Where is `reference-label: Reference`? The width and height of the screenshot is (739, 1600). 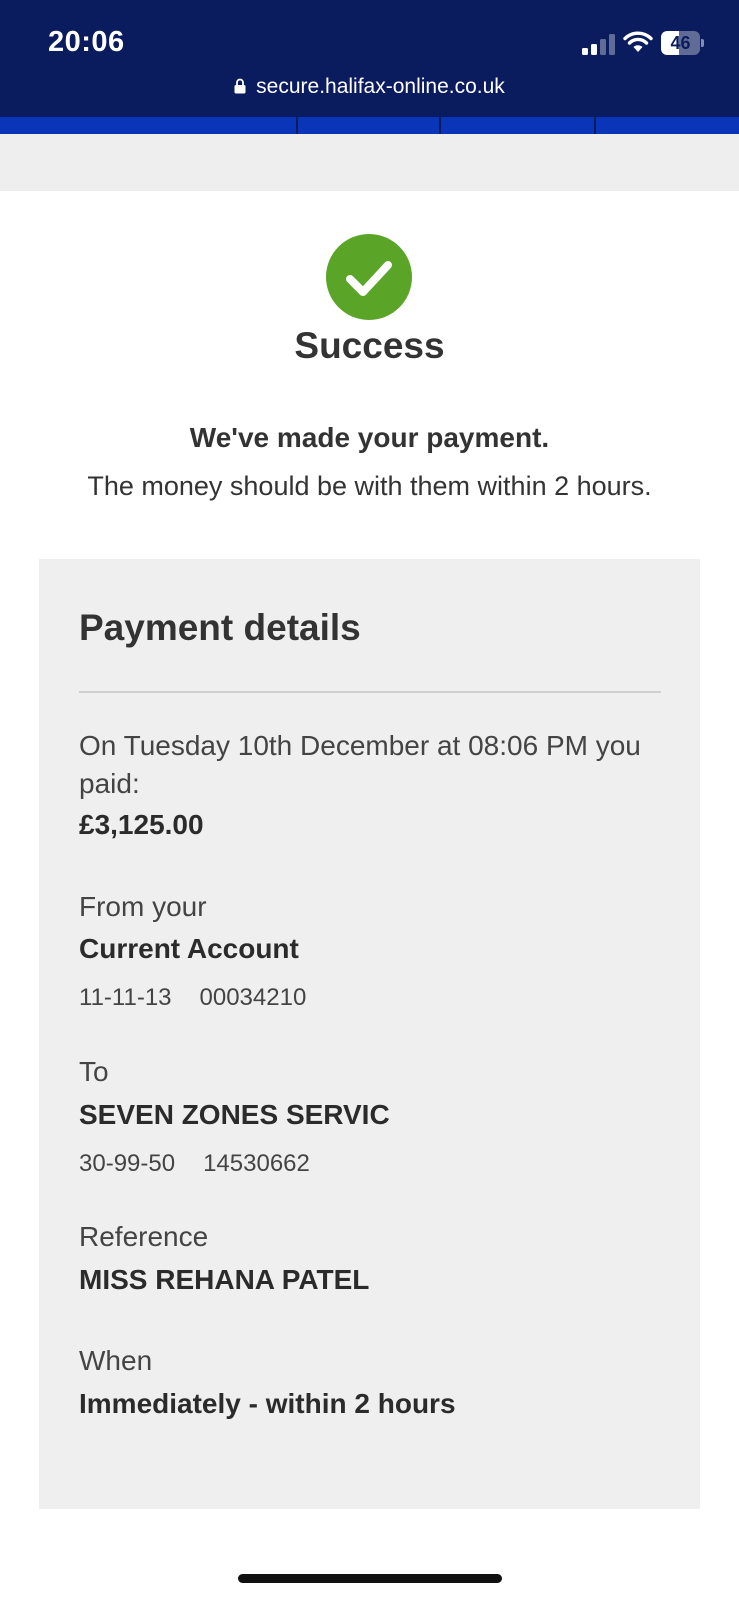
reference-label: Reference is located at coordinates (144, 1236).